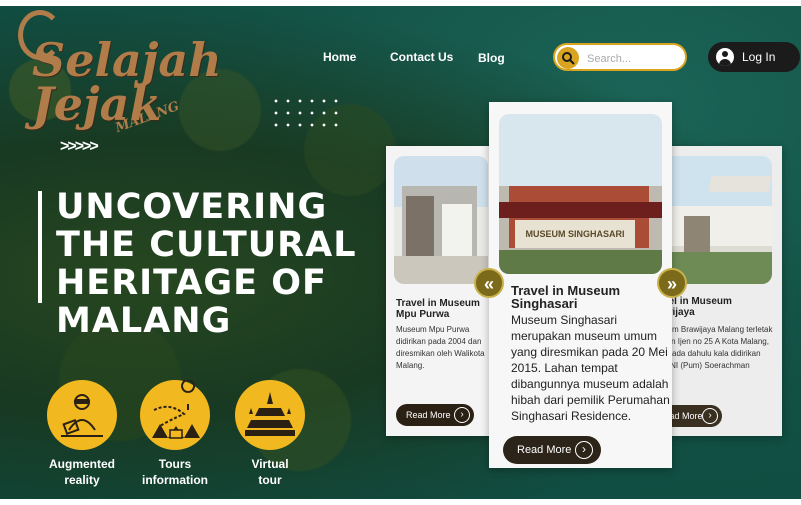  Describe the element at coordinates (580, 194) in the screenshot. I see `museum-photo: MUSEUM SINGHASARI` at that location.